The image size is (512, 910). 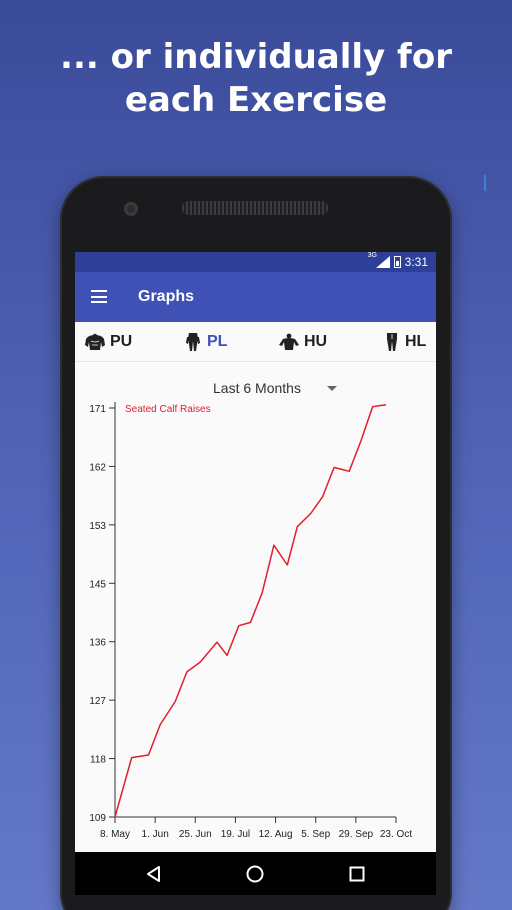 What do you see at coordinates (166, 296) in the screenshot?
I see `page-title: Graphs` at bounding box center [166, 296].